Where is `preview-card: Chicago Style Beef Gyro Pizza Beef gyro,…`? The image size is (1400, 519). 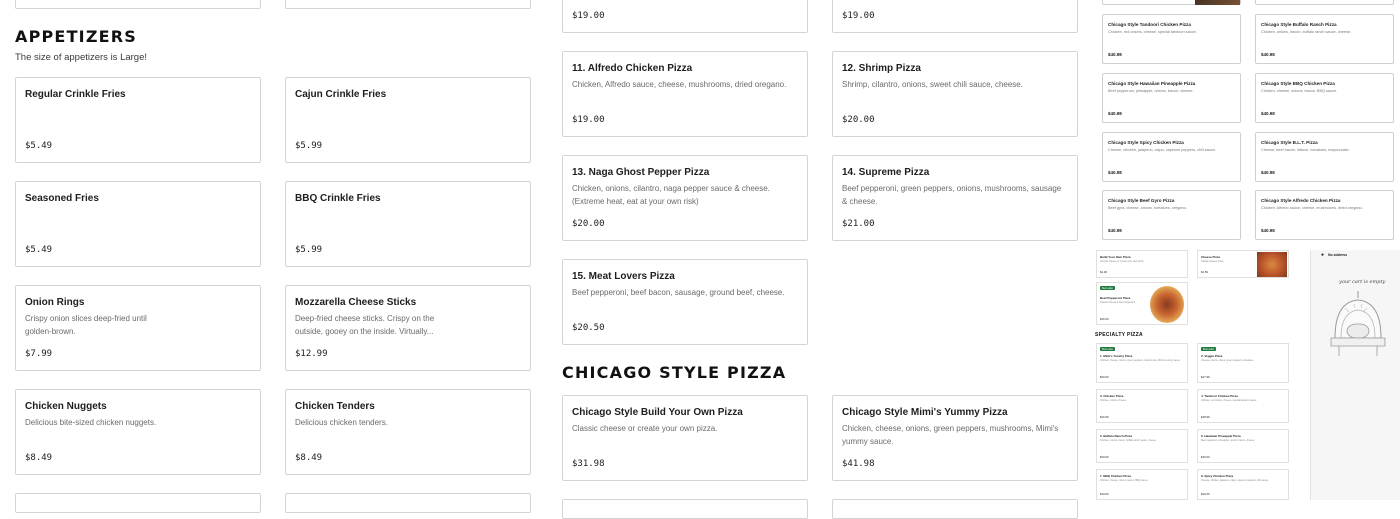 preview-card: Chicago Style Beef Gyro Pizza Beef gyro,… is located at coordinates (1171, 215).